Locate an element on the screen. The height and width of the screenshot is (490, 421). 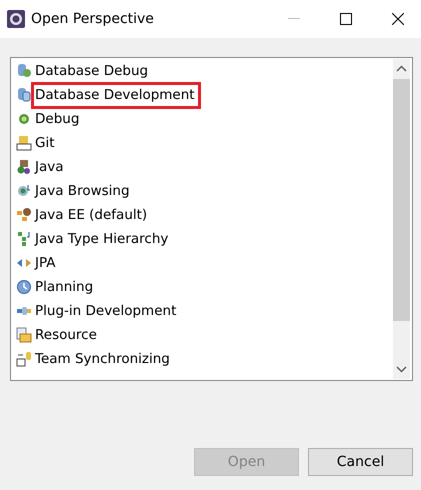
perspective-item: Plug-in Development is located at coordinates (106, 311).